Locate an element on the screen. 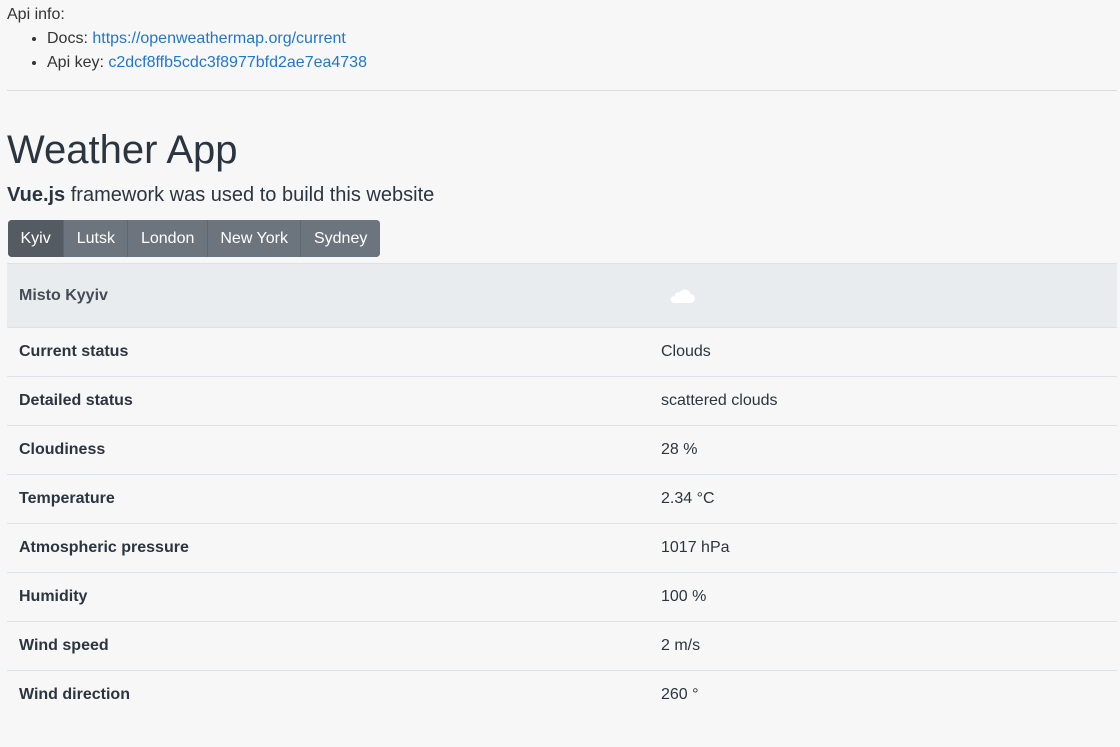 Image resolution: width=1120 pixels, height=747 pixels. row-value: 1017 hPa is located at coordinates (695, 547).